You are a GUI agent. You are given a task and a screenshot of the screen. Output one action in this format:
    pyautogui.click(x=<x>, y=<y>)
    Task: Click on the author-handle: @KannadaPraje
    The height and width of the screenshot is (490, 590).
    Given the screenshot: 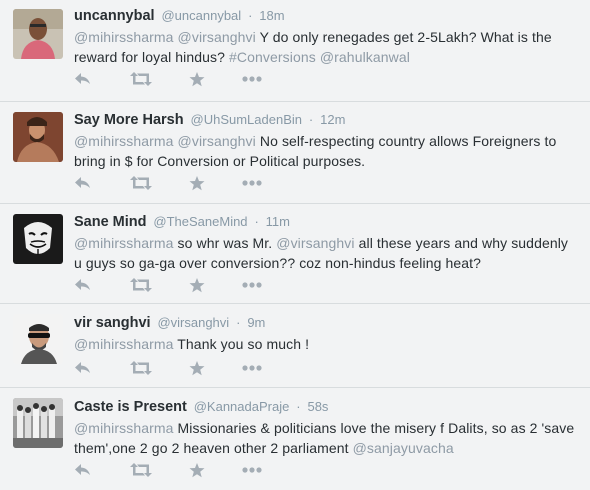 What is the action you would take?
    pyautogui.click(x=242, y=406)
    